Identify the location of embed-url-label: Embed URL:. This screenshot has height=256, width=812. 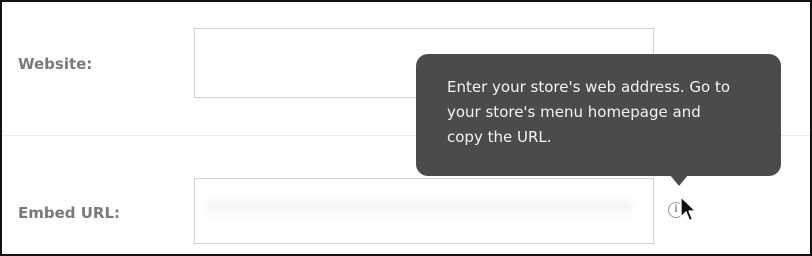
(69, 213).